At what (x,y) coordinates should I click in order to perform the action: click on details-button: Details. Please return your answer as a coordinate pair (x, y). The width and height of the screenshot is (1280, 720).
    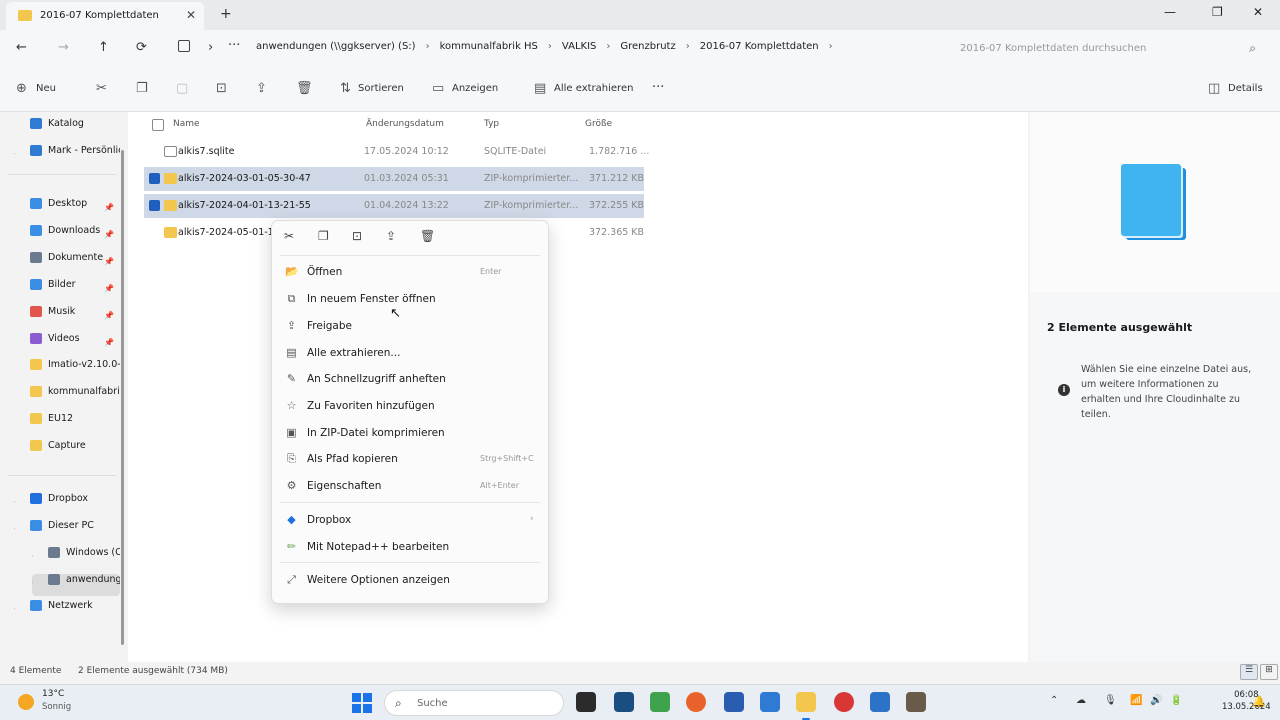
    Looking at the image, I should click on (1245, 88).